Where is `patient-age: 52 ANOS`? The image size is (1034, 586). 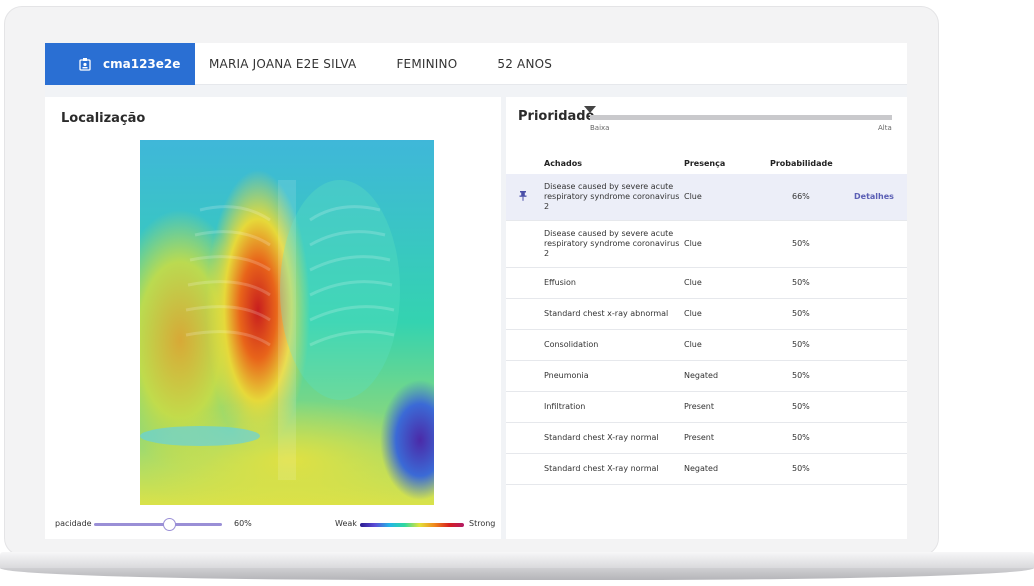
patient-age: 52 ANOS is located at coordinates (525, 63).